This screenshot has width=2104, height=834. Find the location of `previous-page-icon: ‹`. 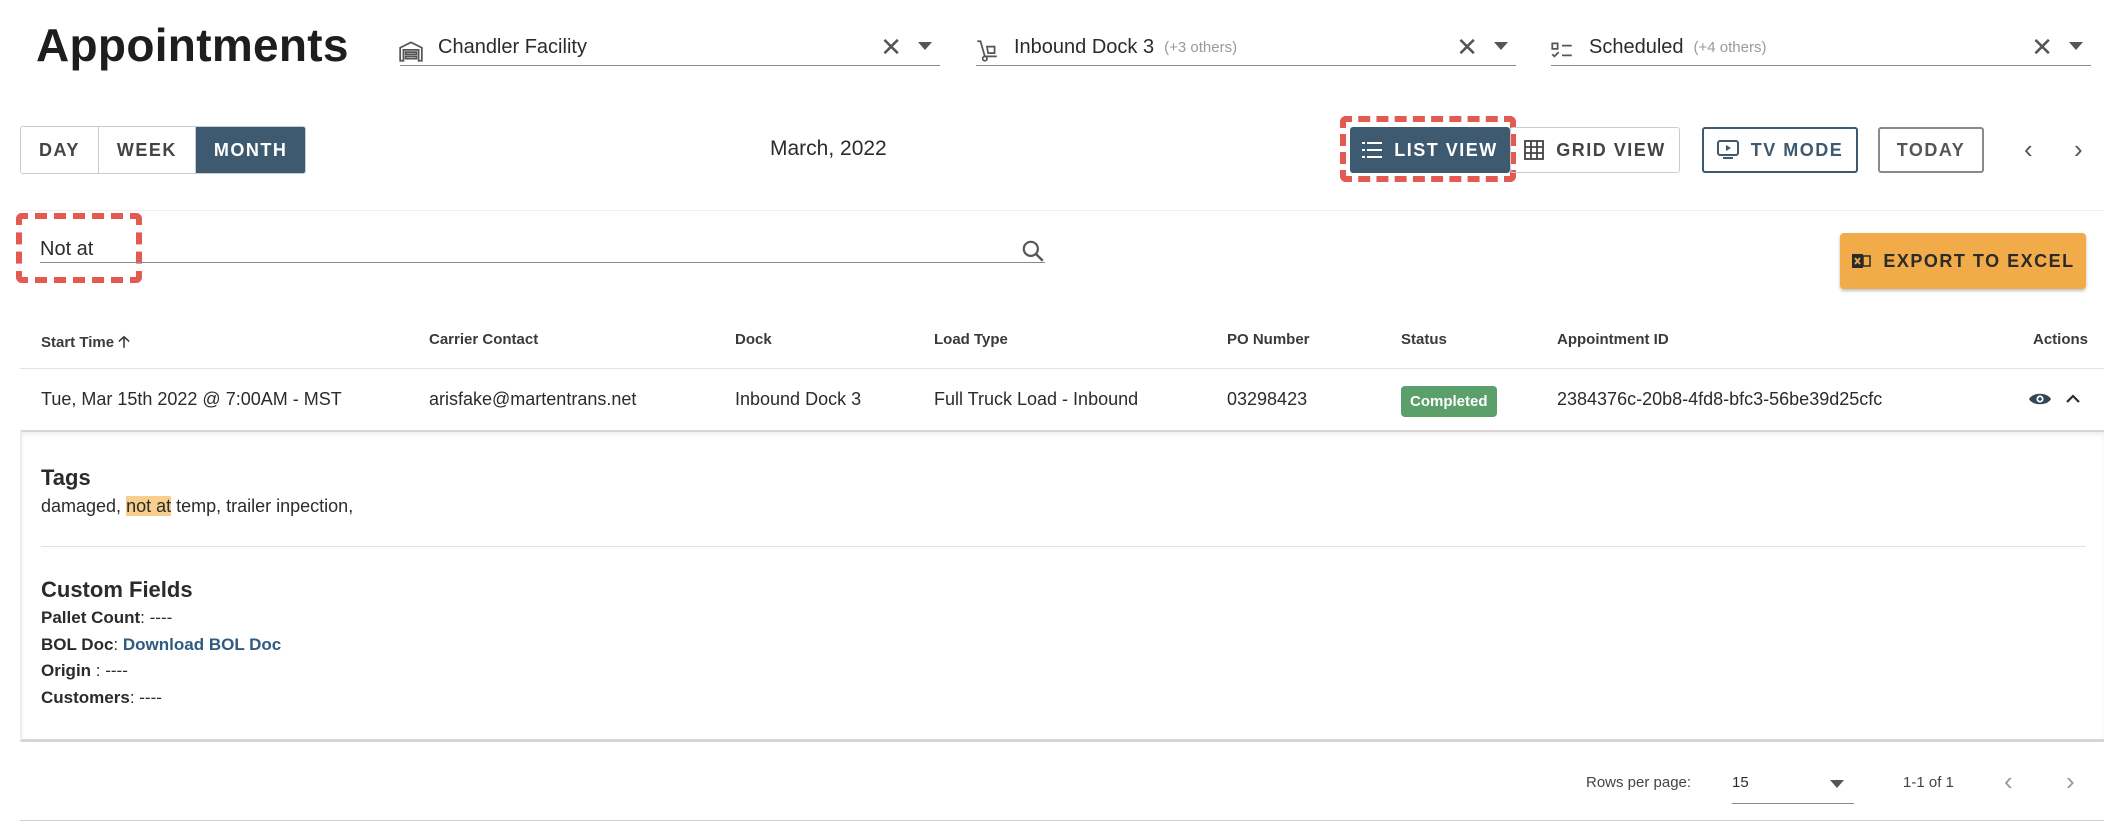

previous-page-icon: ‹ is located at coordinates (2008, 781).